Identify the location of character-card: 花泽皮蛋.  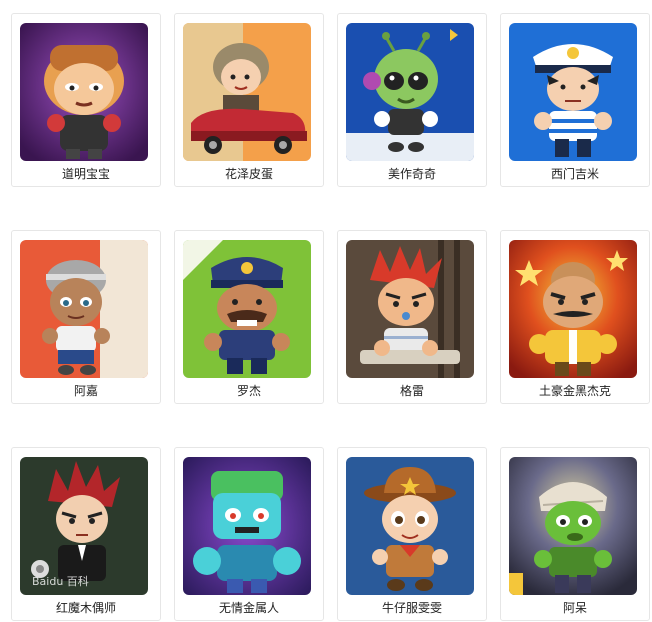
(249, 100).